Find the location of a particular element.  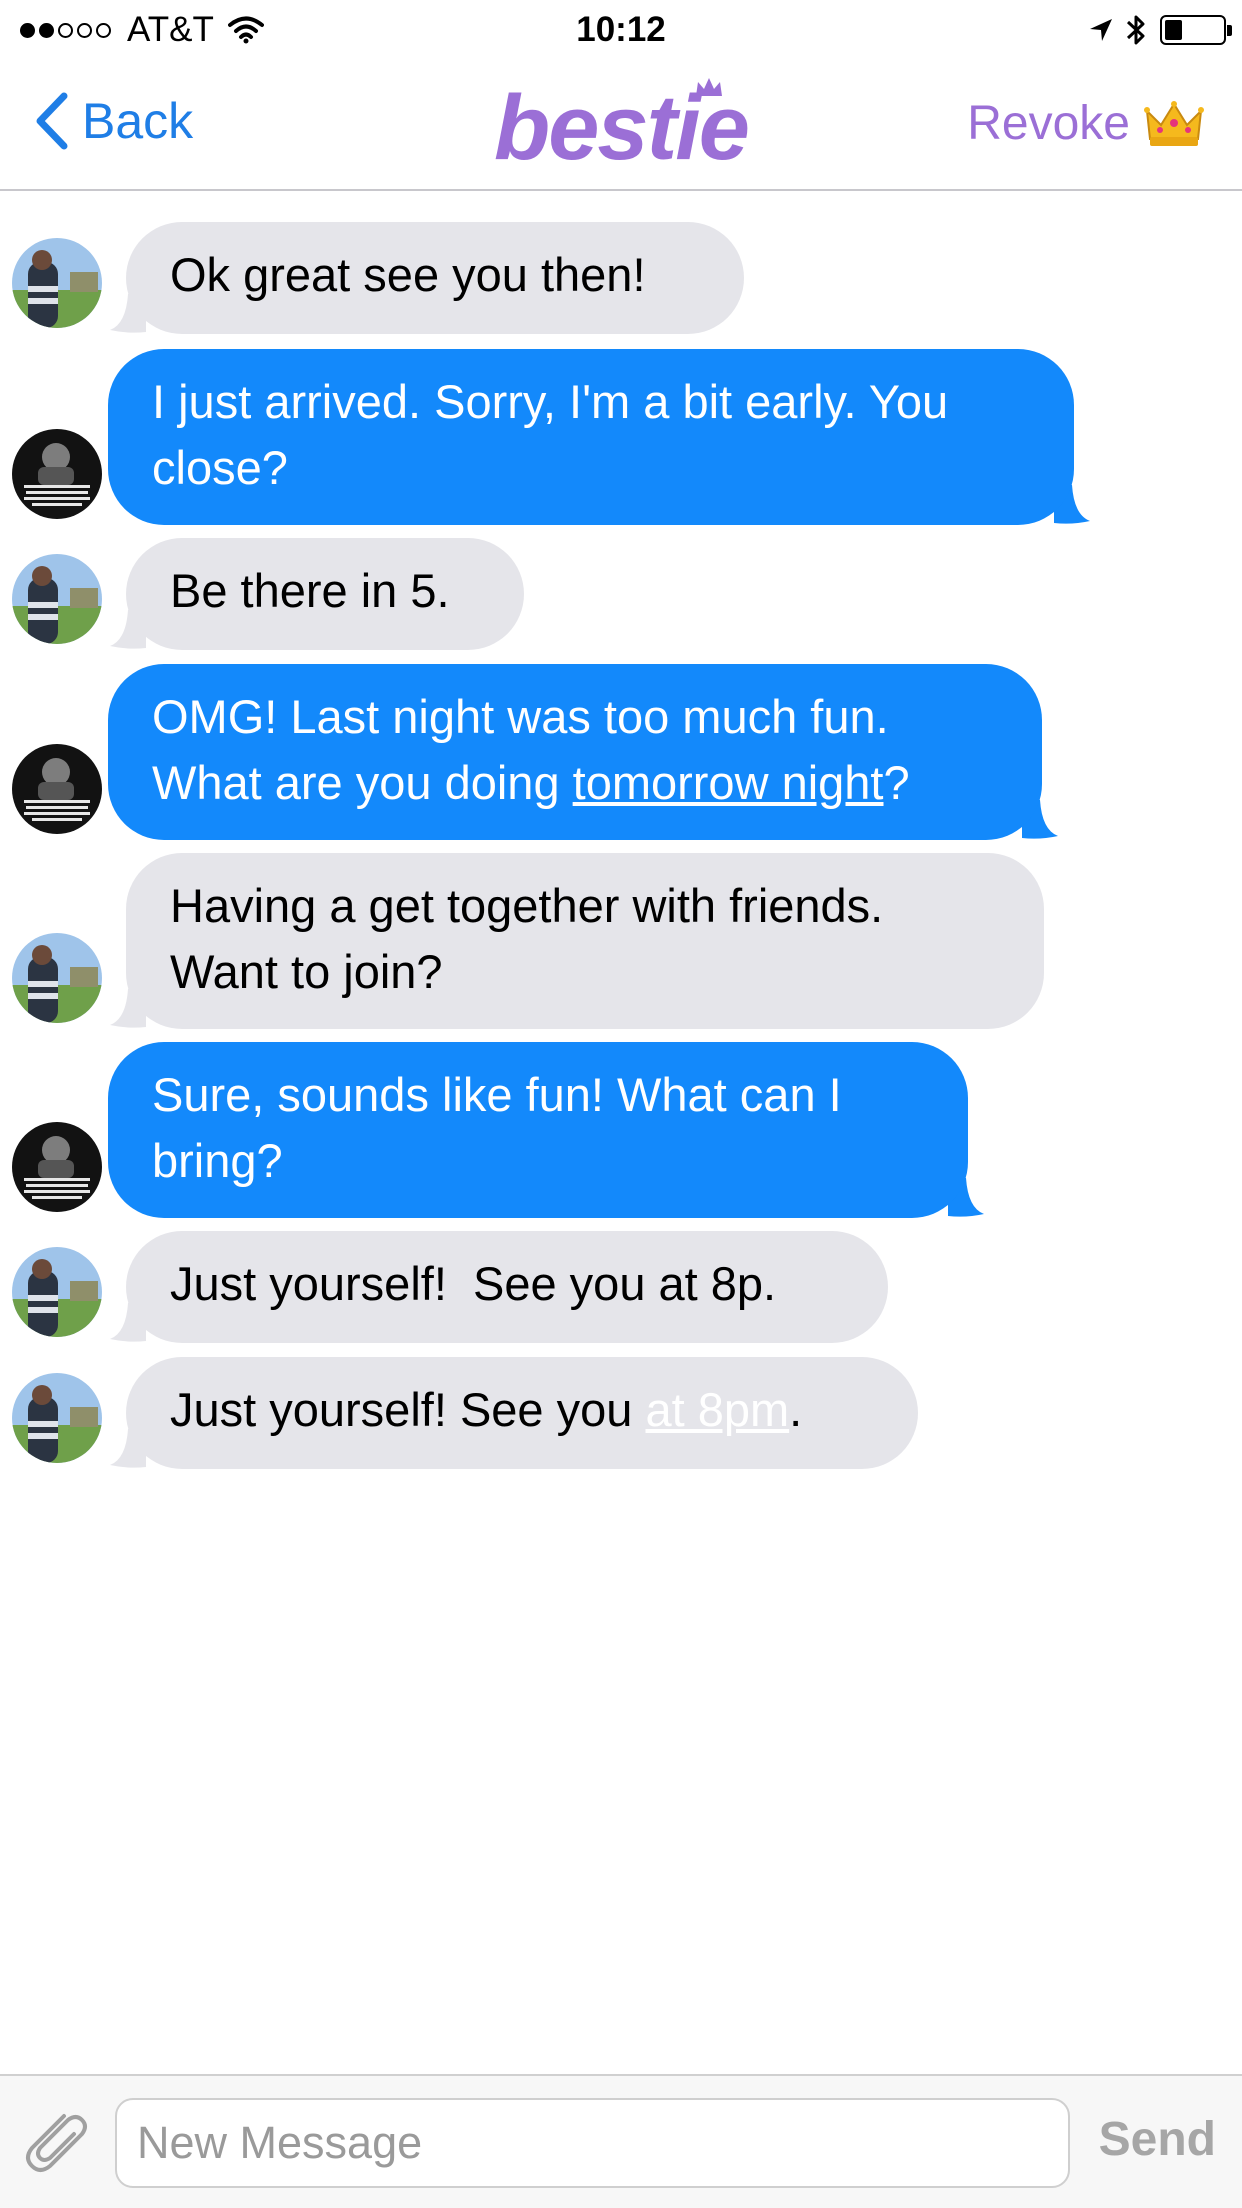

message-incoming: Just yourself! See you at 8pm. is located at coordinates (621, 1413).